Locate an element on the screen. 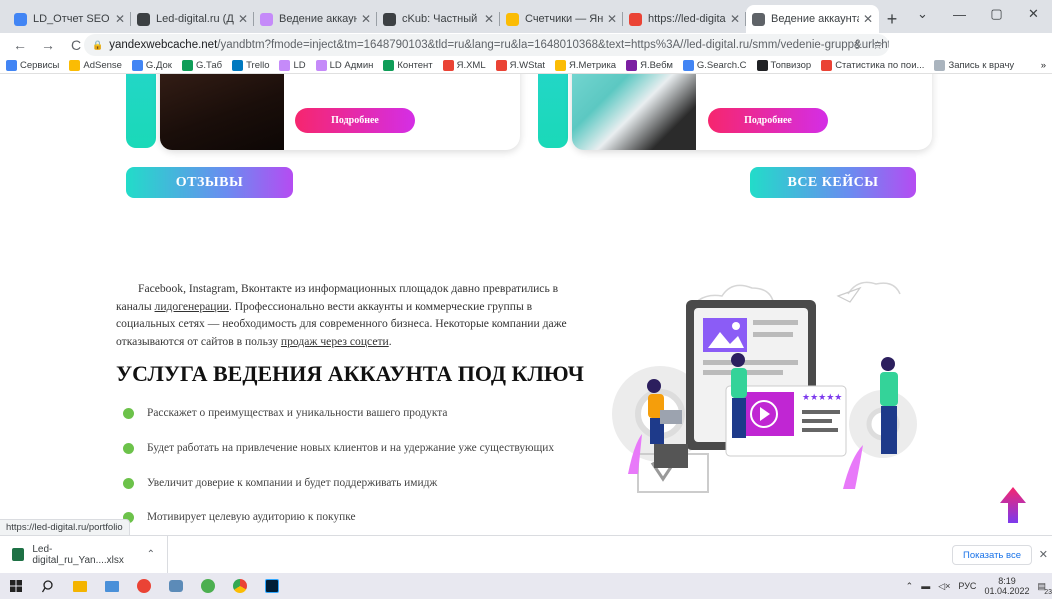 Image resolution: width=1052 pixels, height=599 pixels. browser-tab: https://led-digital.ru/ ✕ is located at coordinates (684, 19).